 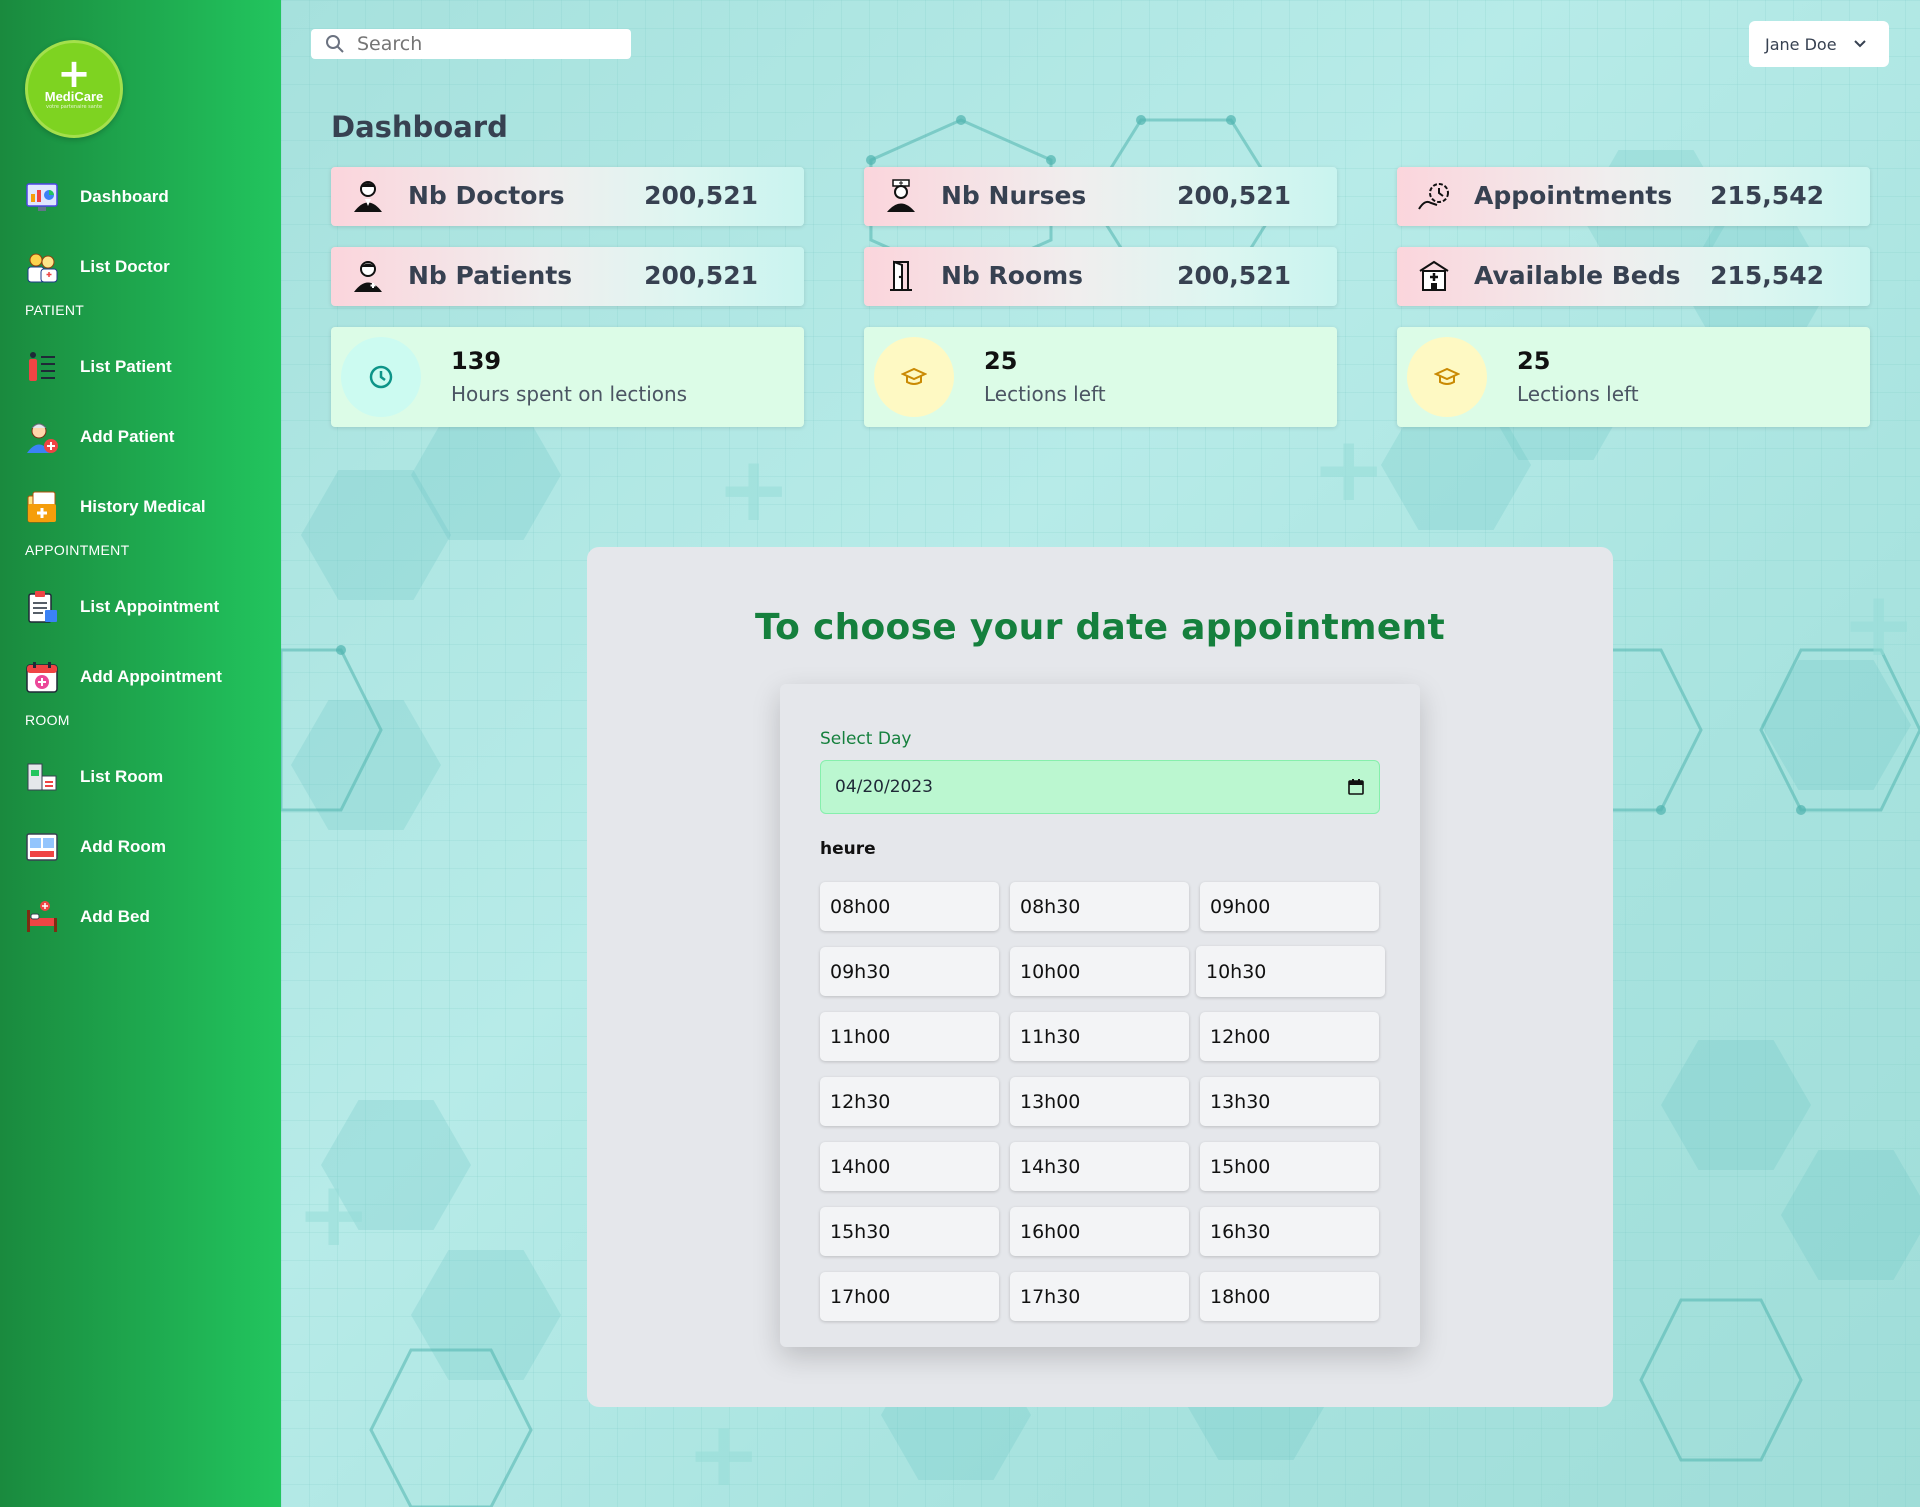 I want to click on time-slot-button: 13h30, so click(x=1289, y=1101).